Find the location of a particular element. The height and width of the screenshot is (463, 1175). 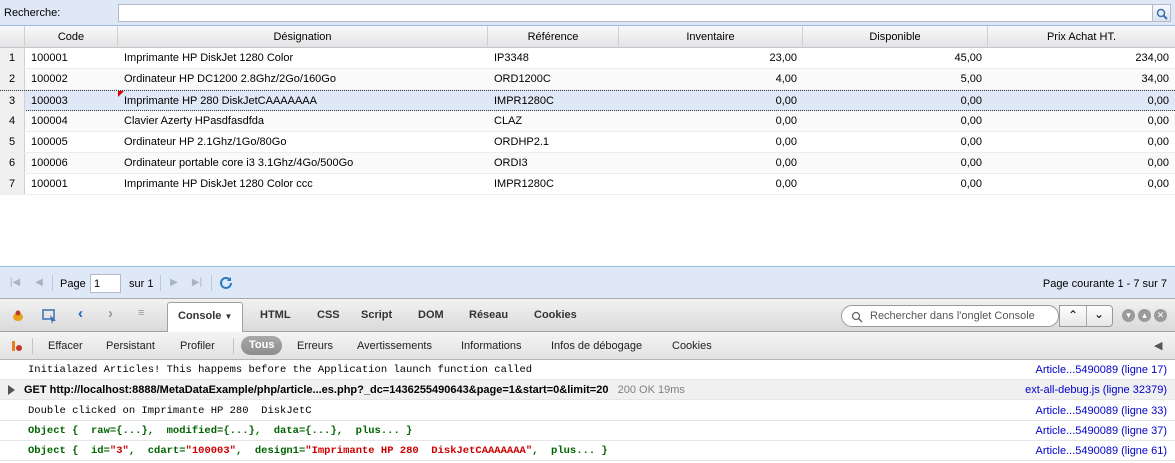

search-input is located at coordinates (635, 13).